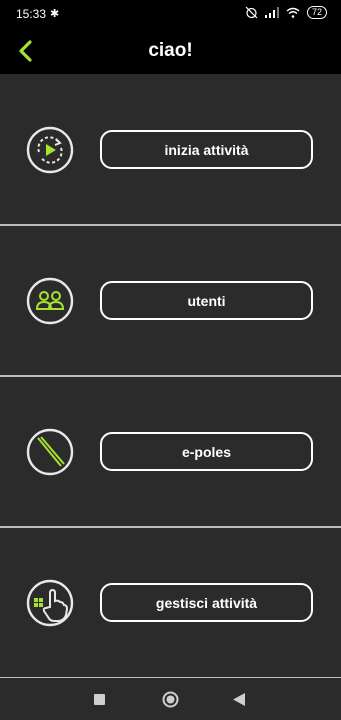 Image resolution: width=341 pixels, height=720 pixels. Describe the element at coordinates (170, 14) in the screenshot. I see `status-bar: 15:33 ✱ 72` at that location.